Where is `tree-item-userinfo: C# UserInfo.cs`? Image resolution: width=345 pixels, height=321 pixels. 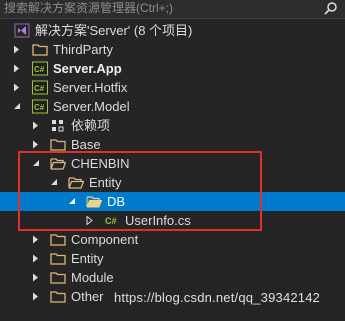
tree-item-userinfo: C# UserInfo.cs is located at coordinates (172, 220).